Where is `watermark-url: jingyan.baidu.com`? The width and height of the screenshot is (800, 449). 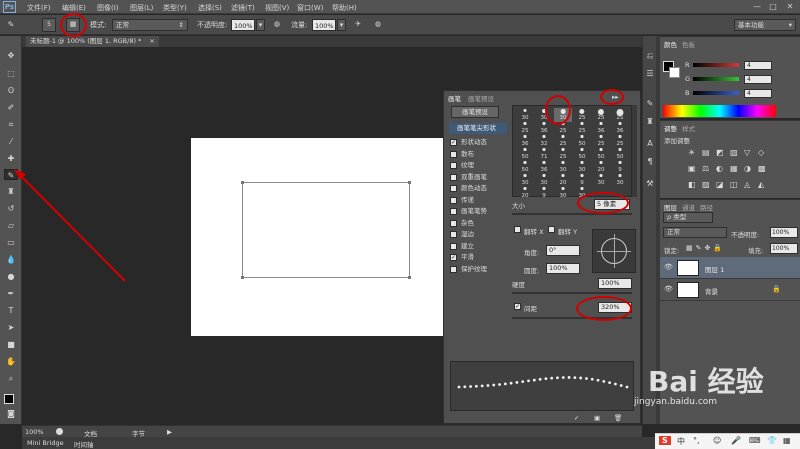 watermark-url: jingyan.baidu.com is located at coordinates (676, 402).